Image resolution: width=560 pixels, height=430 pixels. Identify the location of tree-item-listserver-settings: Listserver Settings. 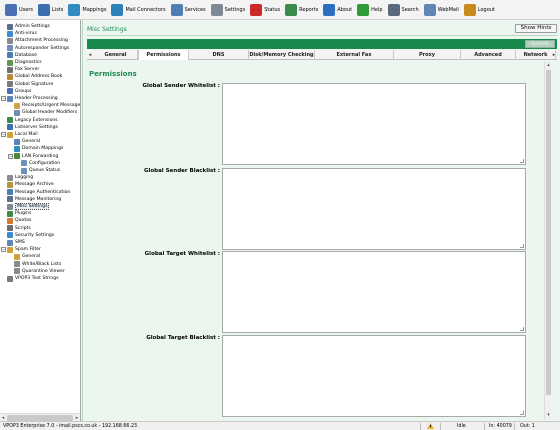
(32, 127).